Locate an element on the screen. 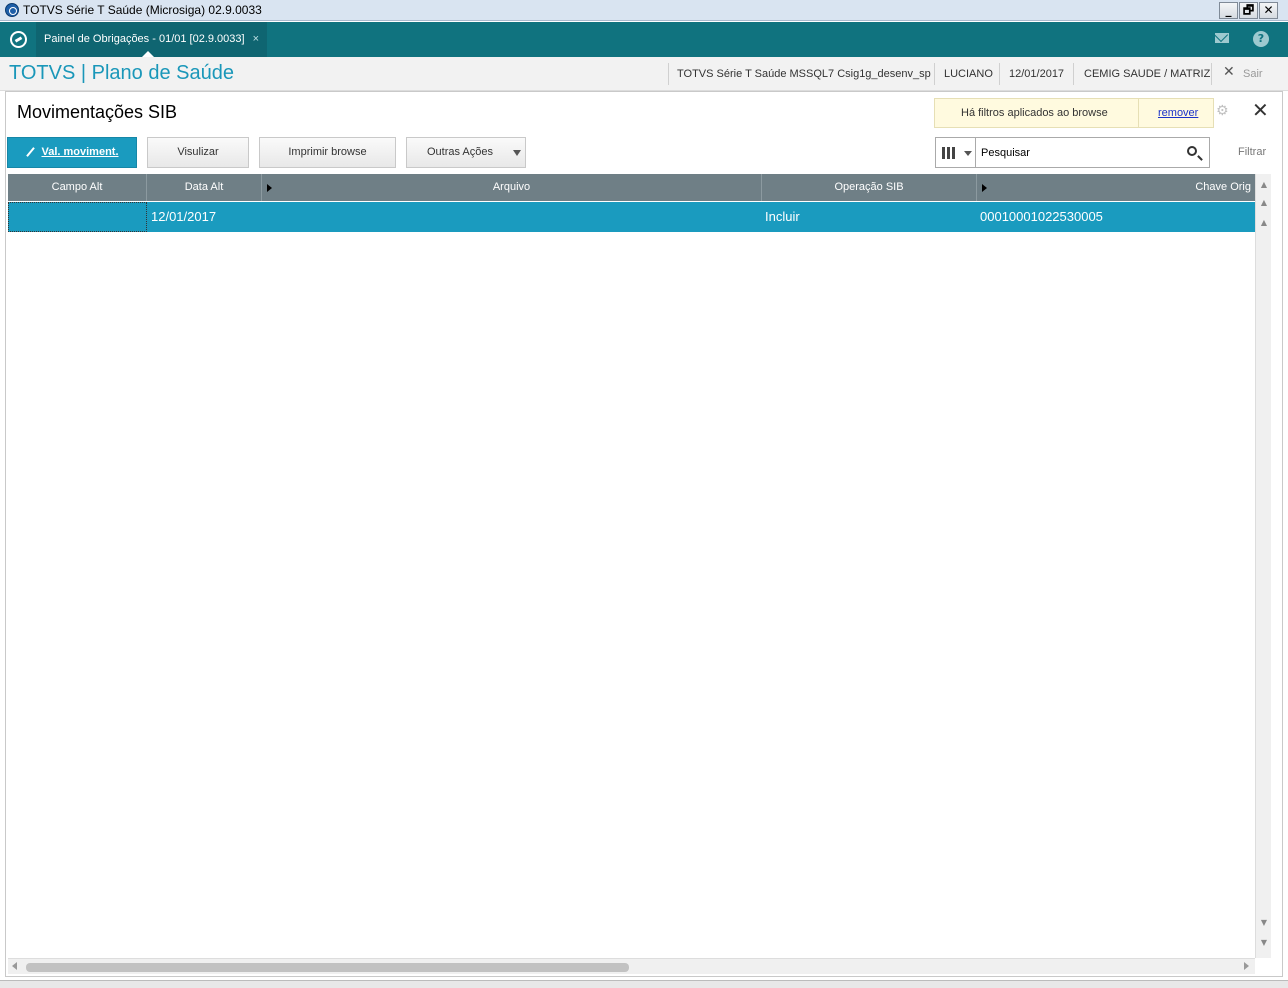  scroll-thumb is located at coordinates (327, 967).